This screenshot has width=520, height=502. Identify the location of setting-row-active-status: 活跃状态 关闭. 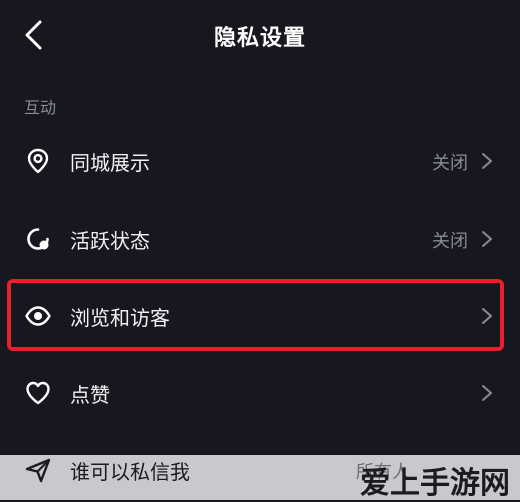
(260, 239).